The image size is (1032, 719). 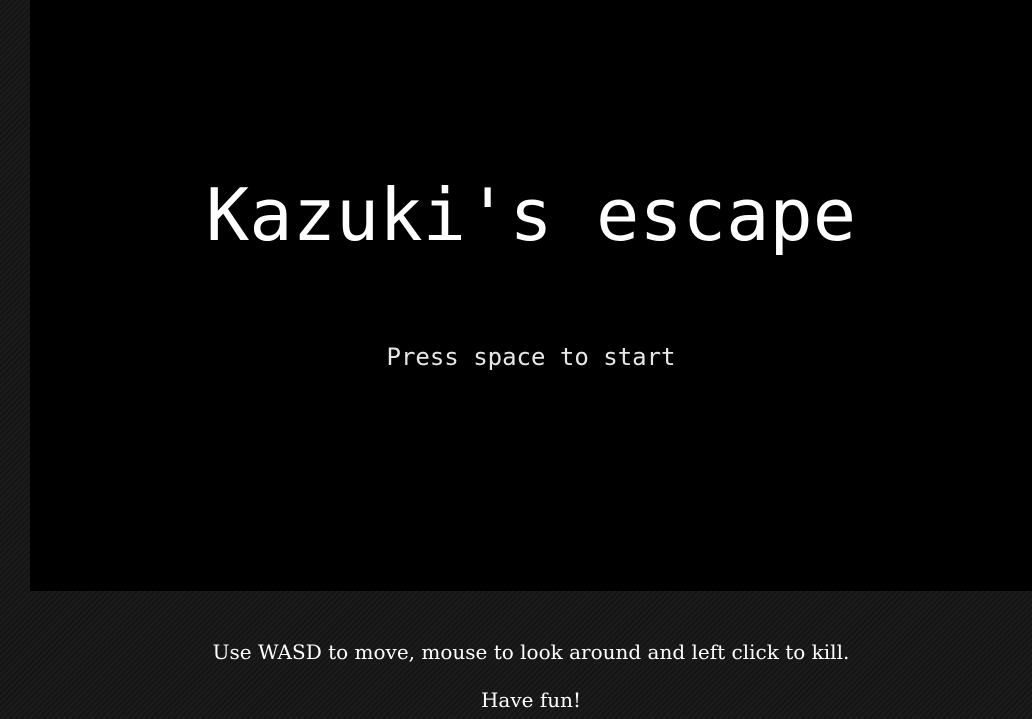 What do you see at coordinates (531, 215) in the screenshot?
I see `game-title: Kazuki's escape` at bounding box center [531, 215].